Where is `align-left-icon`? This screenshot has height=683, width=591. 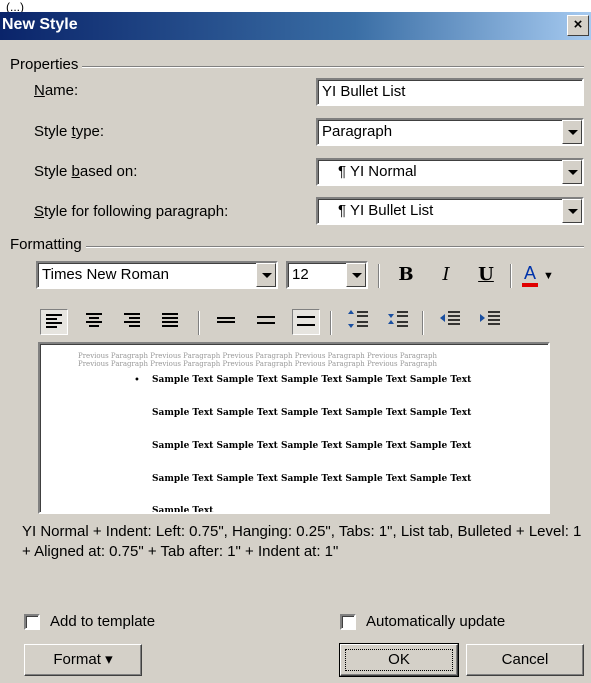 align-left-icon is located at coordinates (54, 321).